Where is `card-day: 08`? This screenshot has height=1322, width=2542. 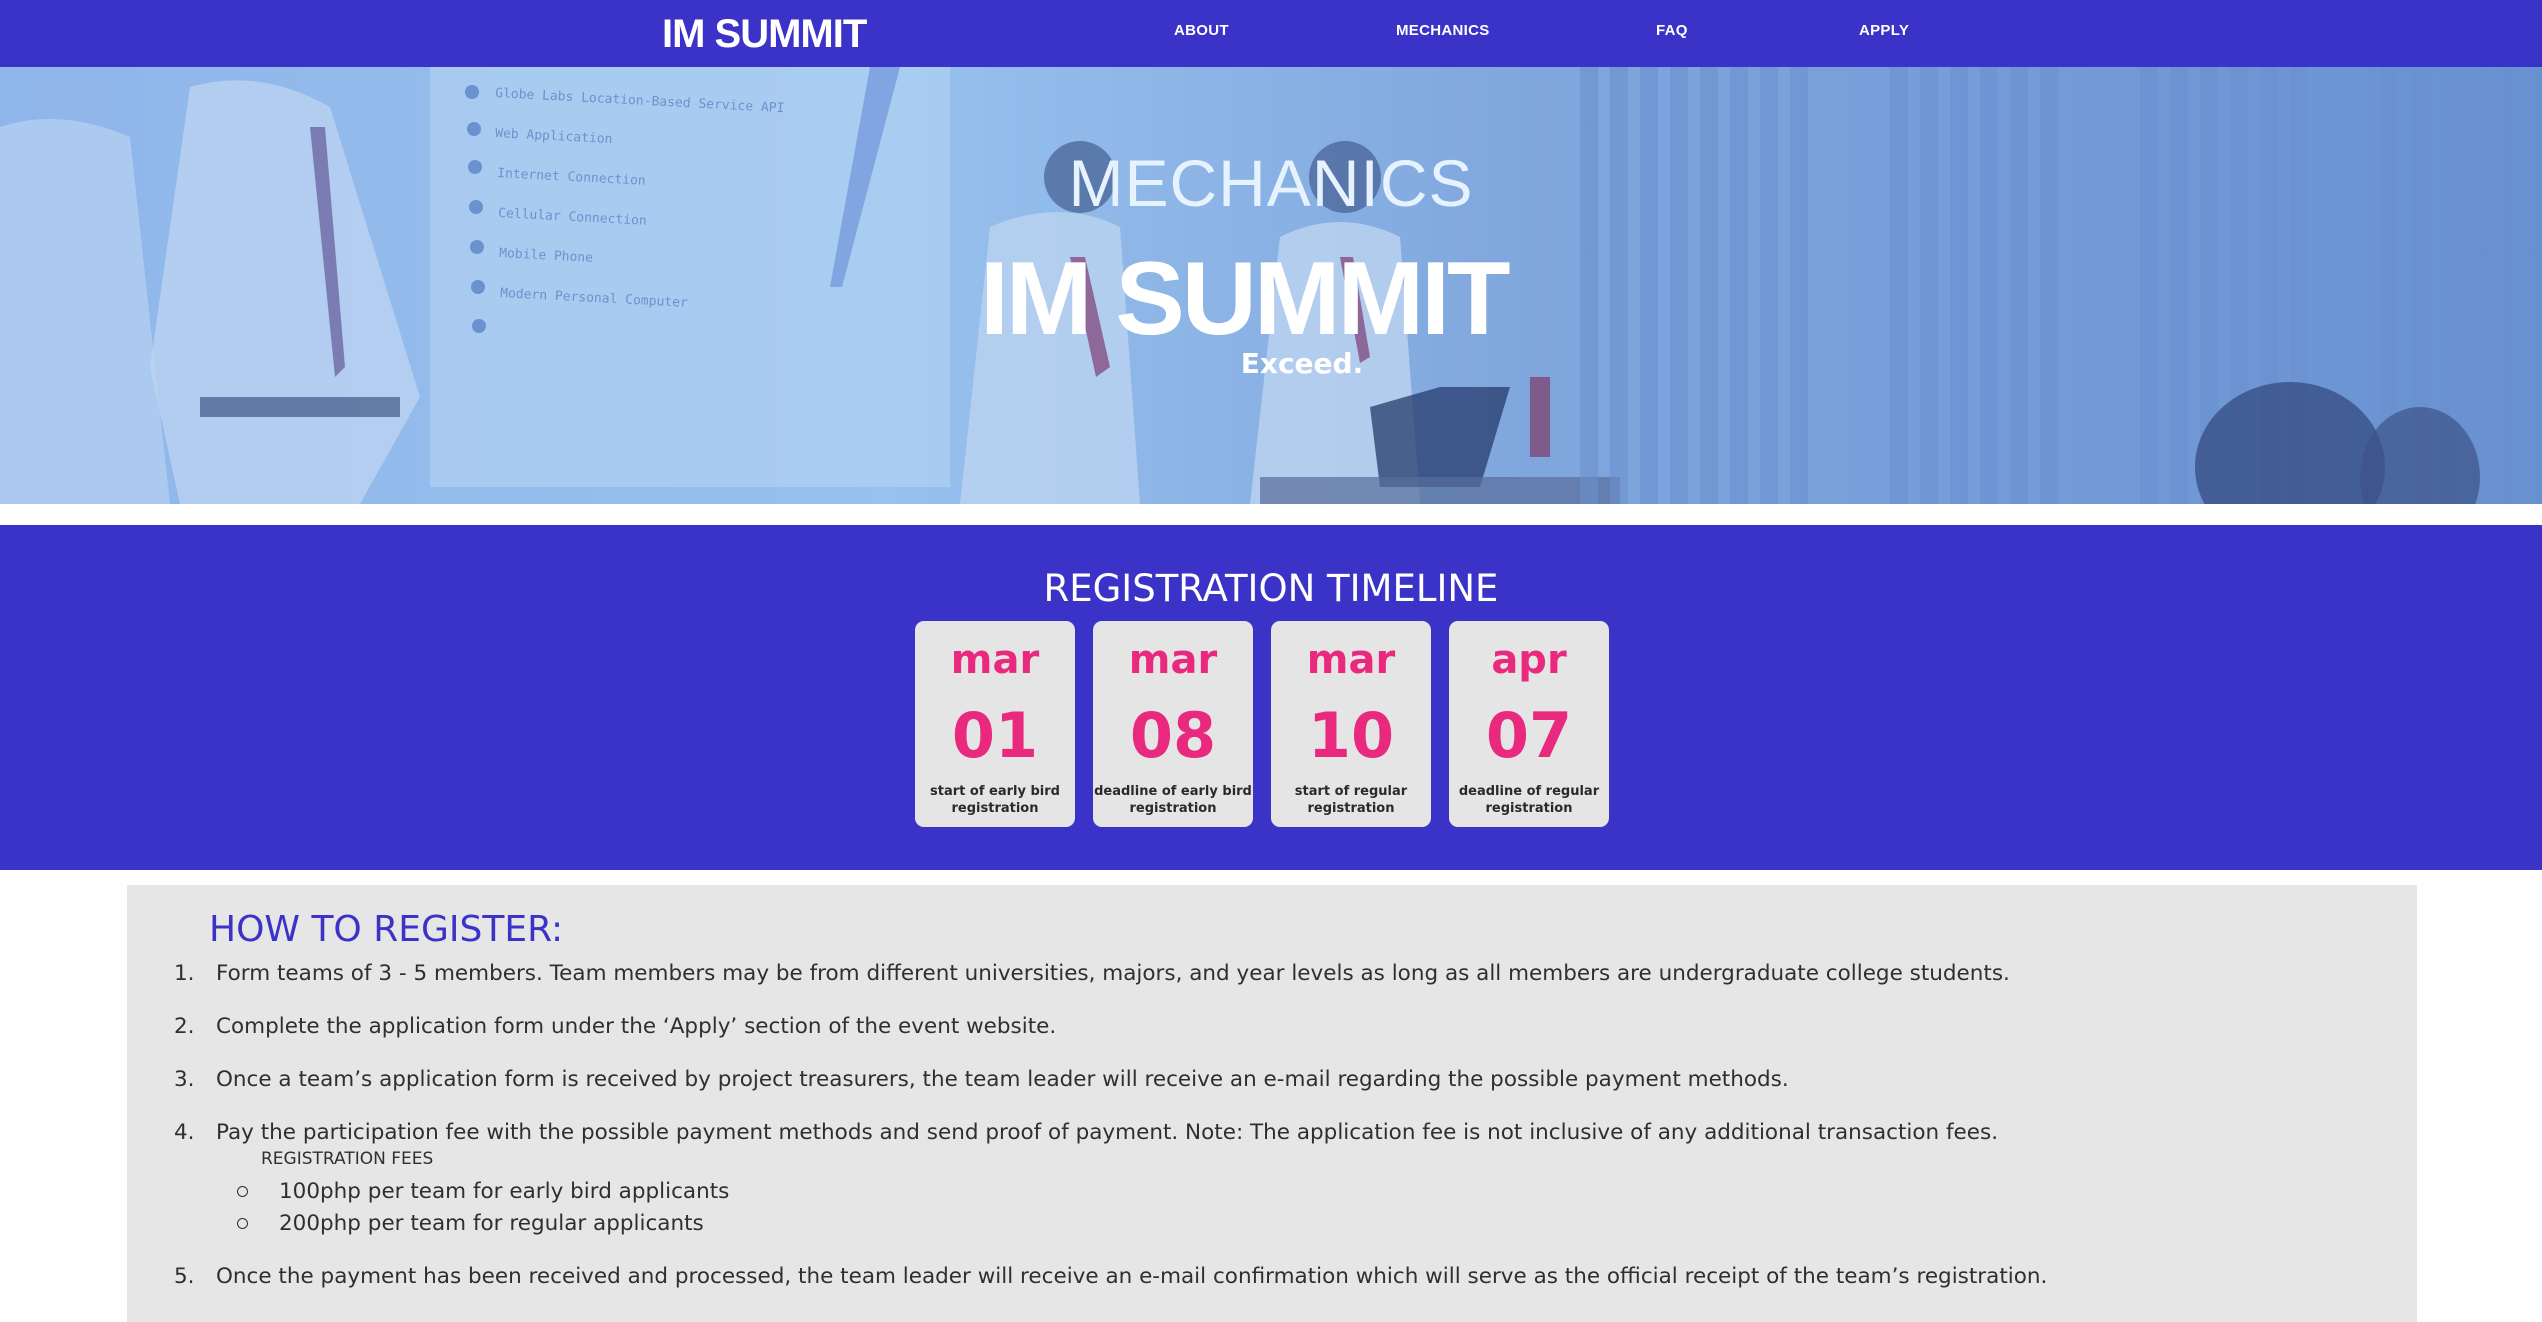
card-day: 08 is located at coordinates (1173, 735).